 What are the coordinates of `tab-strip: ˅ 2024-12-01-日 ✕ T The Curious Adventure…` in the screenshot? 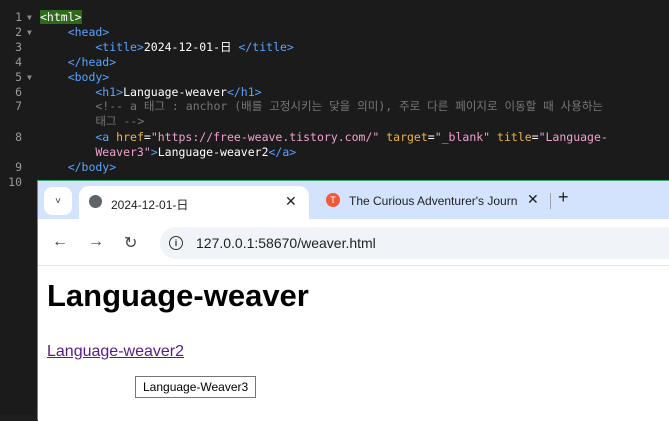 It's located at (353, 200).